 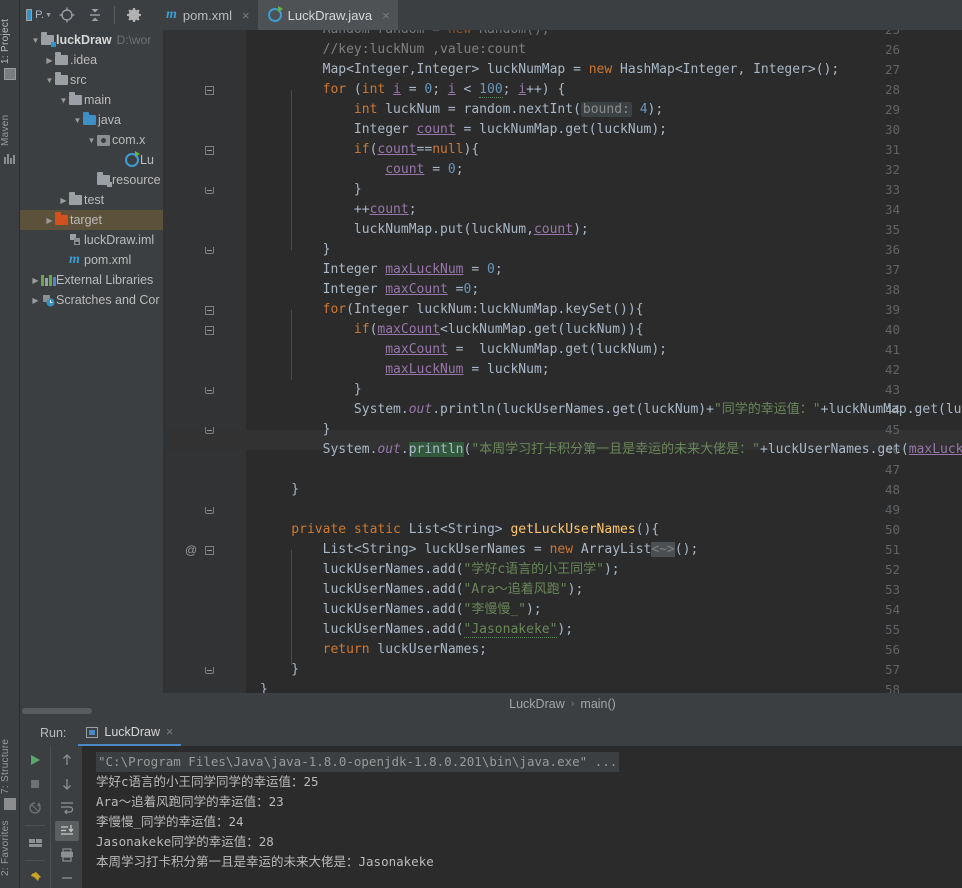 I want to click on tree-item-scratches: ▶ Scratches and Cor, so click(x=91, y=300).